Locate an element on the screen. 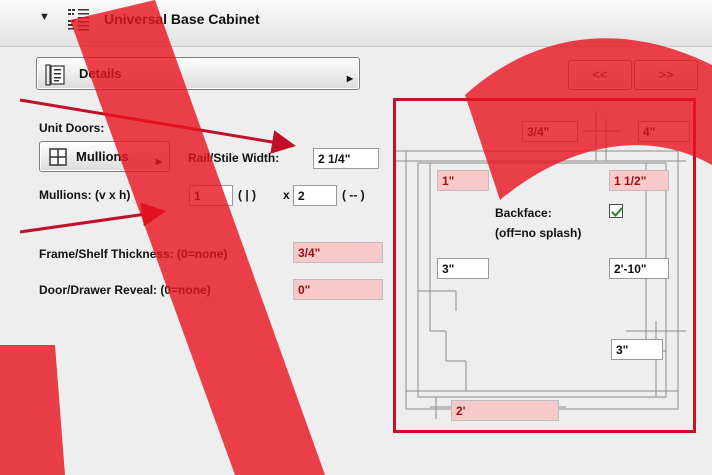  details-button-label: Details is located at coordinates (100, 73).